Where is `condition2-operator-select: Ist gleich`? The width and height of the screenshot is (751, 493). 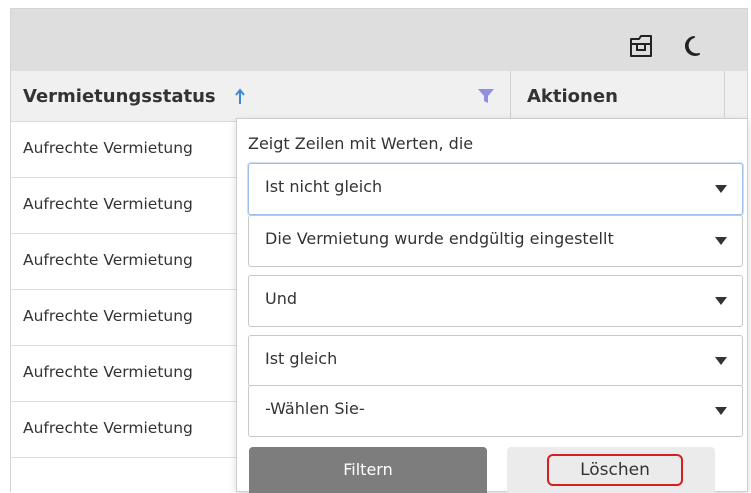 condition2-operator-select: Ist gleich is located at coordinates (495, 361).